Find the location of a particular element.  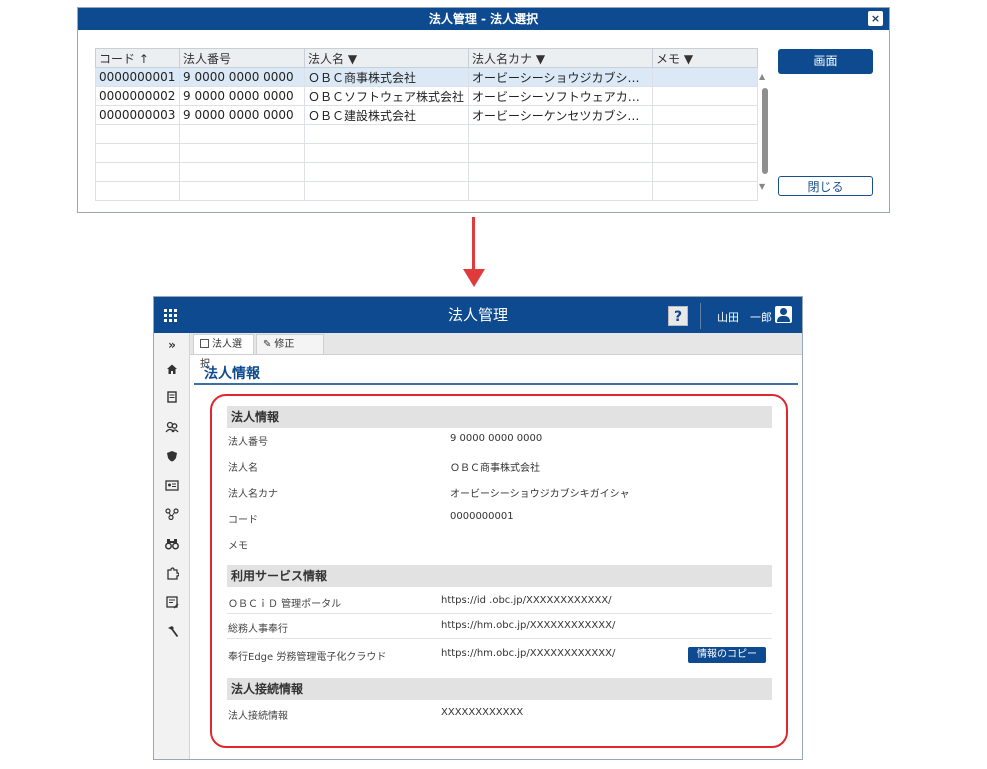

column-header-code: コード ↑ is located at coordinates (137, 58).